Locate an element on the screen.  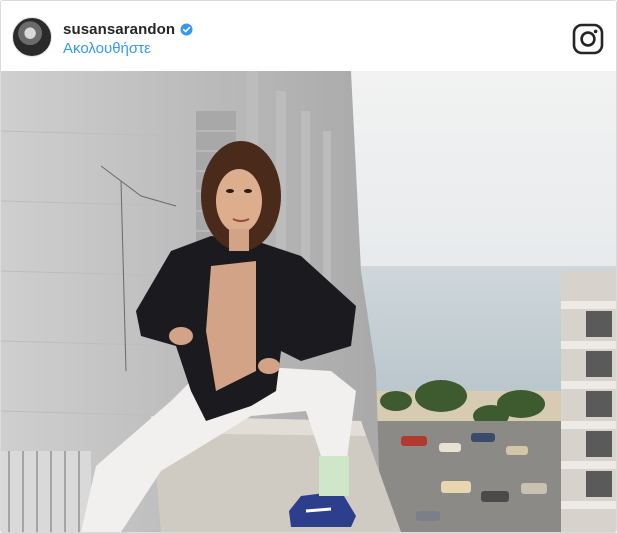
post-header: susansarandon Ακολουθήστε is located at coordinates (308, 36).